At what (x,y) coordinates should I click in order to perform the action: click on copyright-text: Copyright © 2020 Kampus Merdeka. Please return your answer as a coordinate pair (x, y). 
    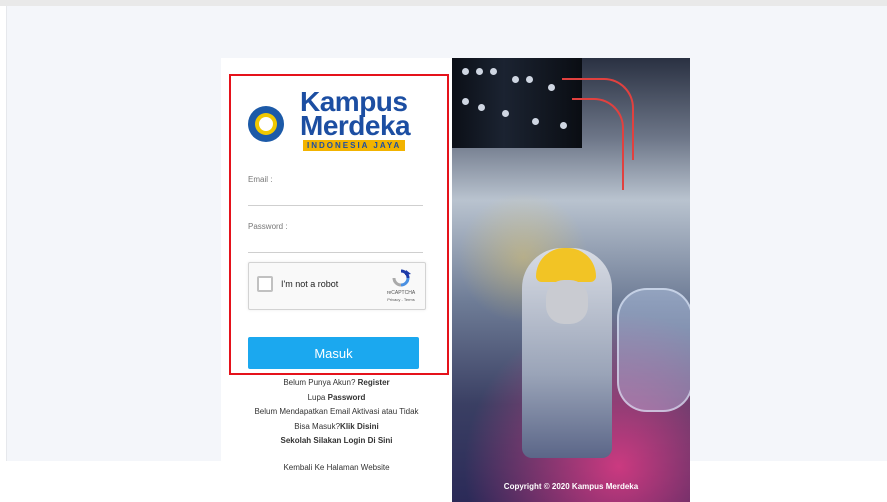
    Looking at the image, I should click on (571, 486).